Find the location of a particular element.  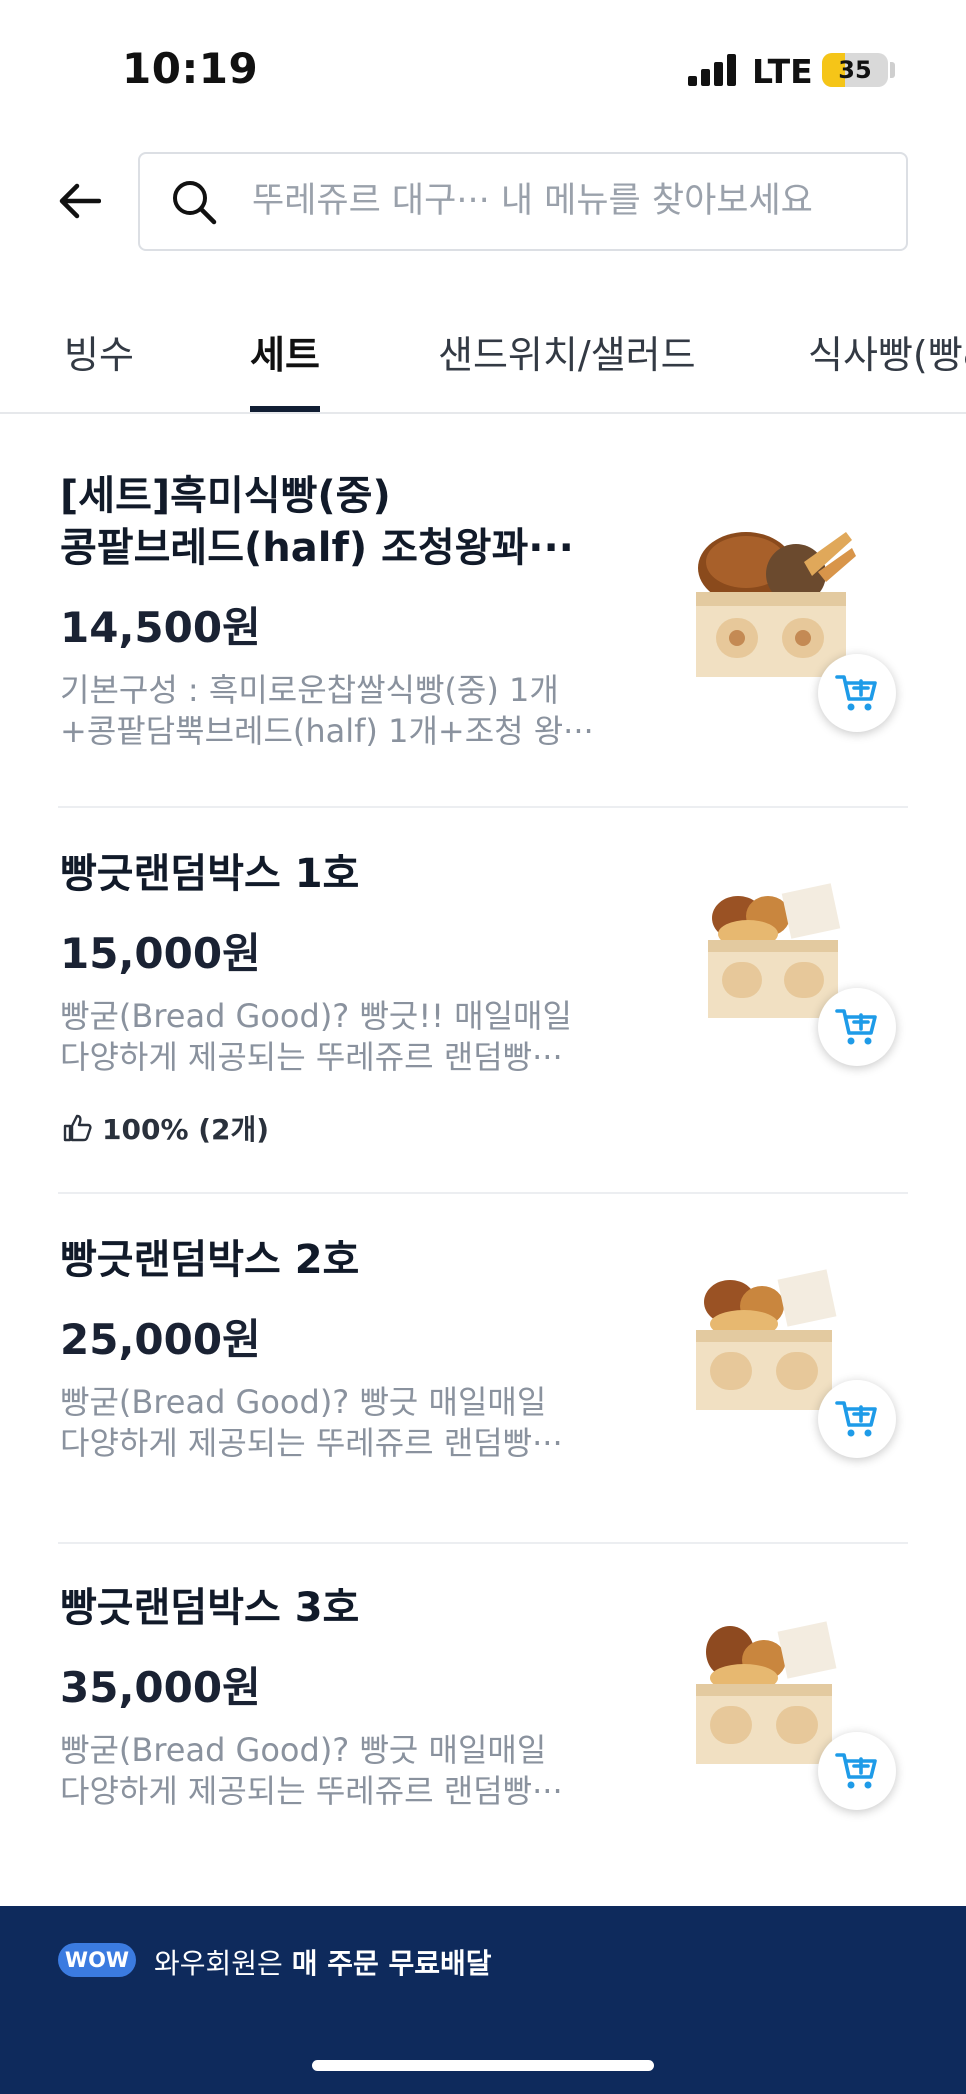

tab-bingsu: 빙수 is located at coordinates (99, 351).